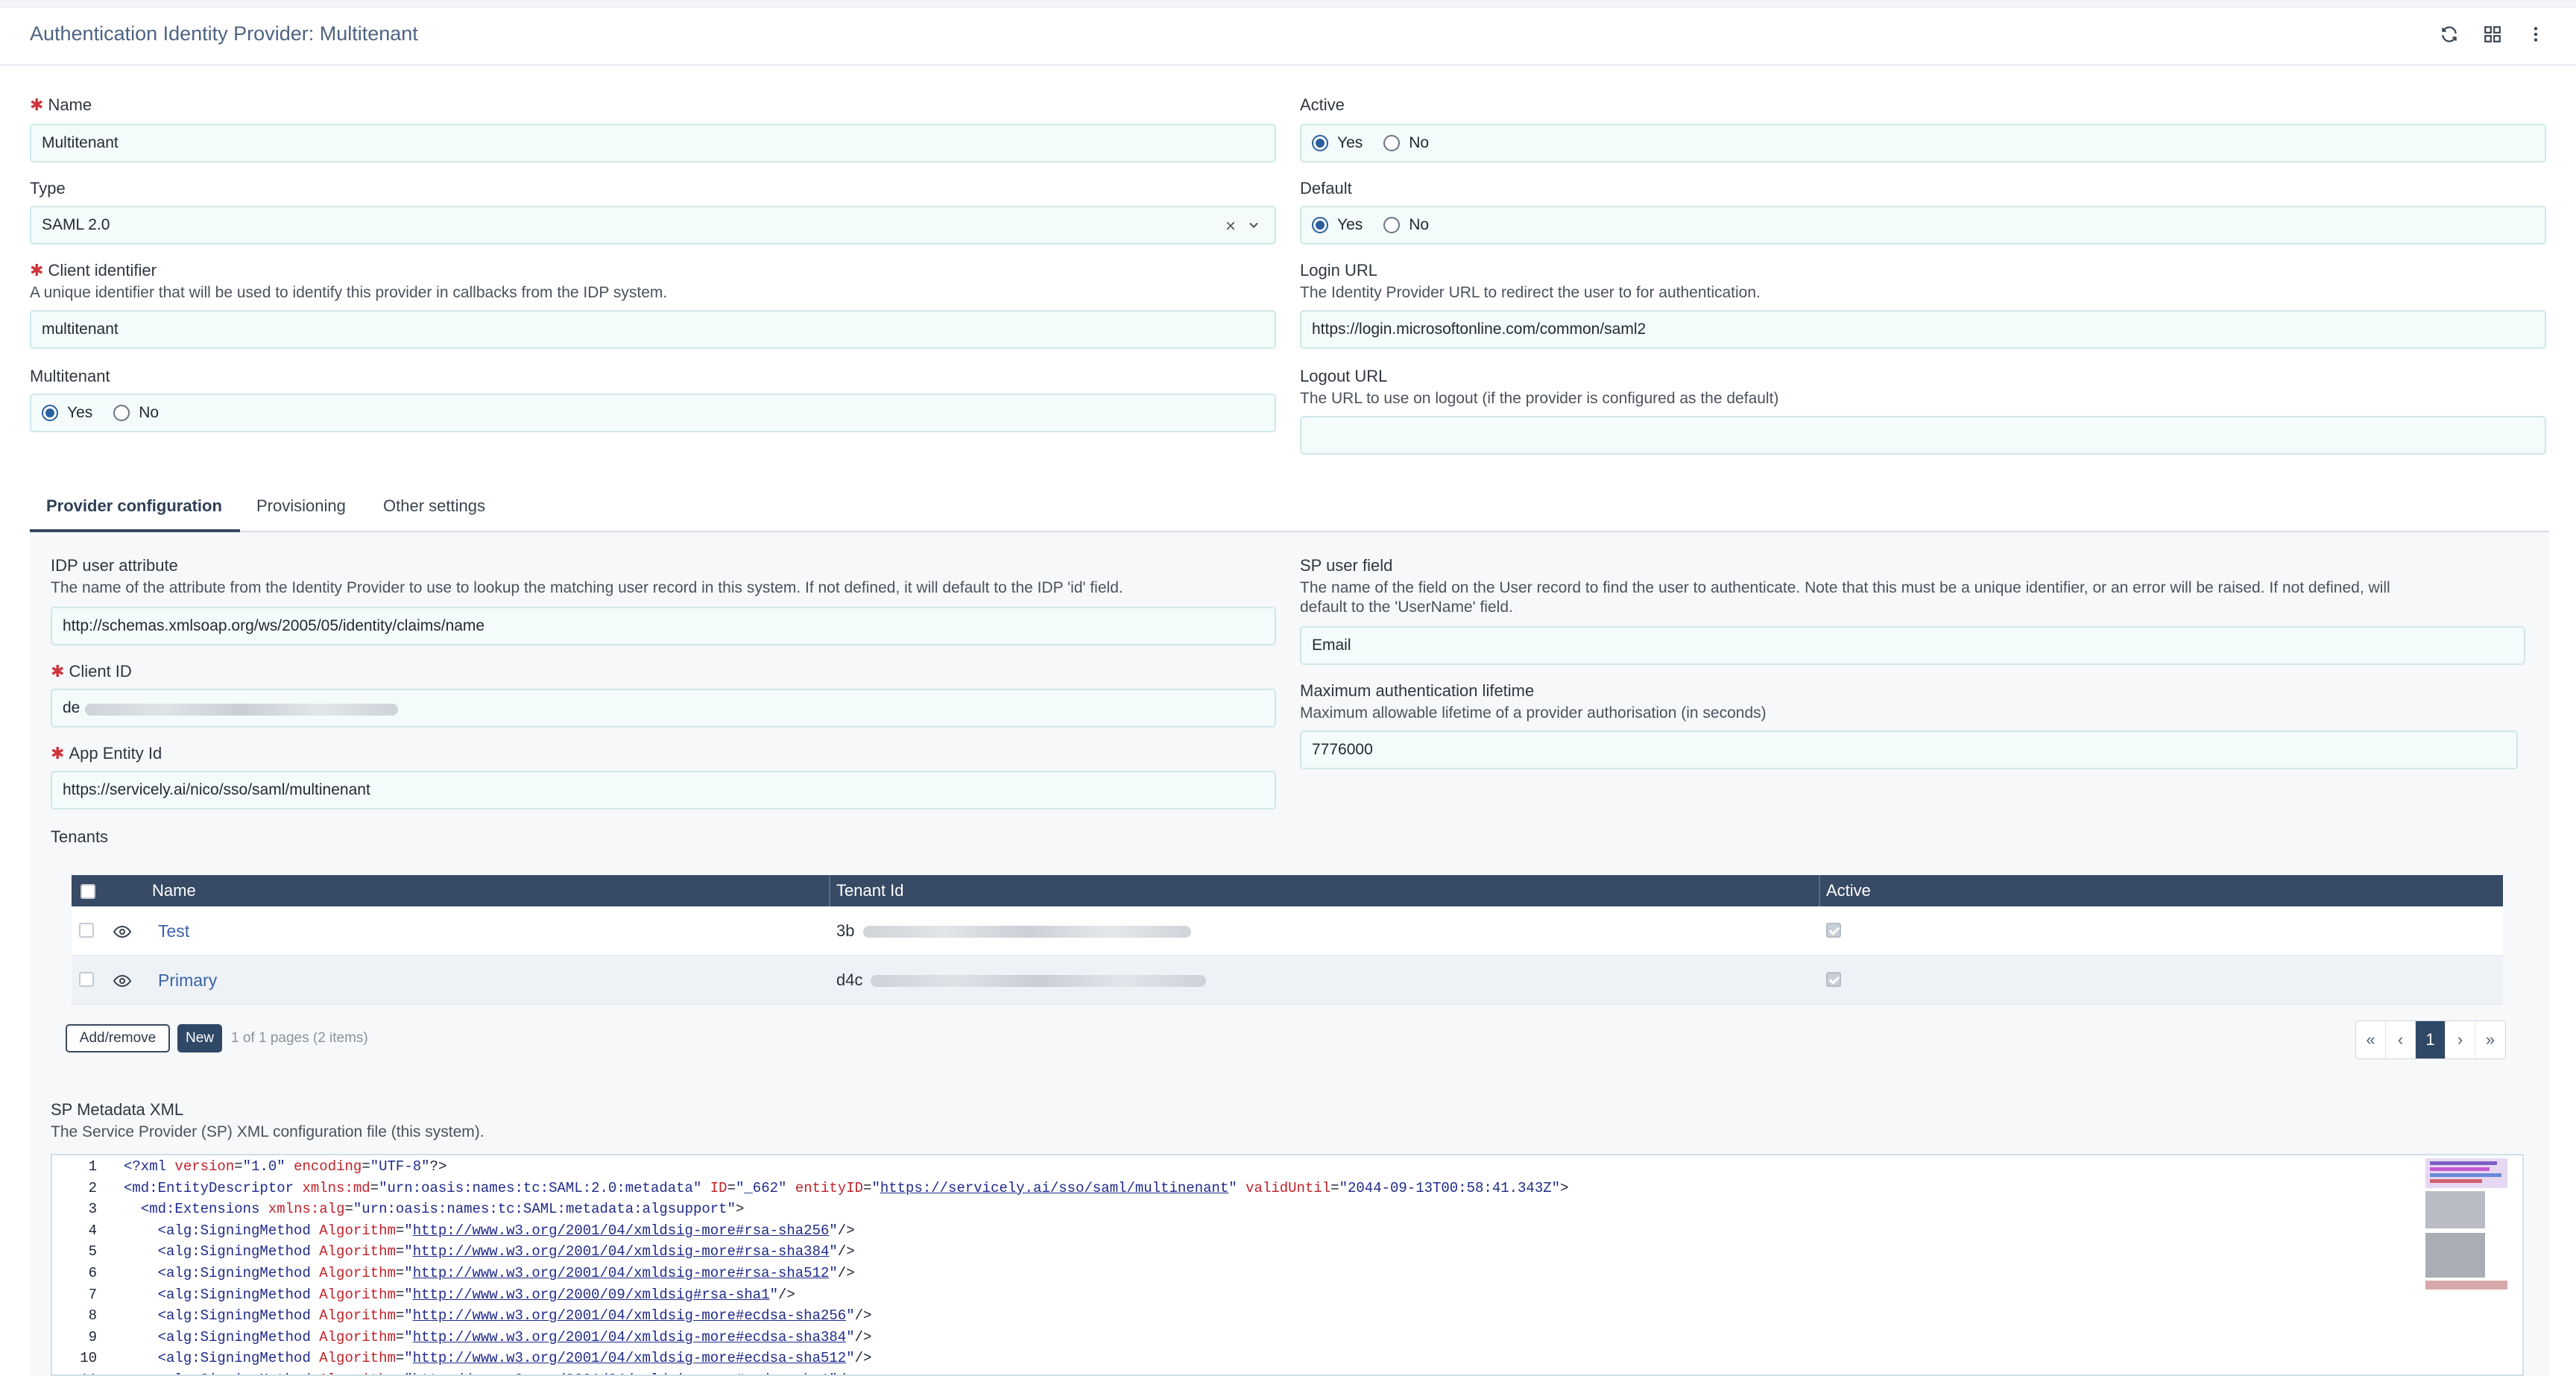 The height and width of the screenshot is (1376, 2576). I want to click on client-identifier-input: multitenant, so click(653, 329).